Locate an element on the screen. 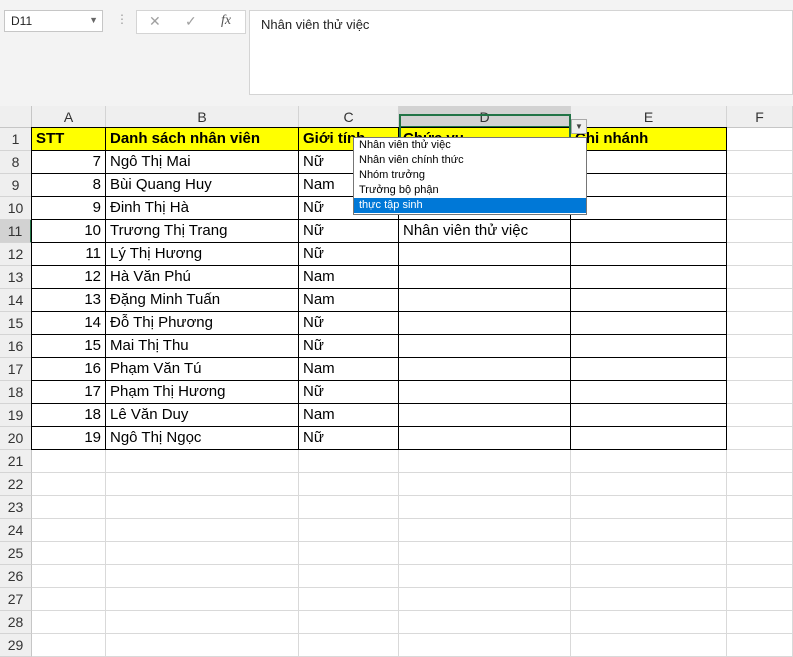 The image size is (793, 657). select-all-corner is located at coordinates (16, 117).